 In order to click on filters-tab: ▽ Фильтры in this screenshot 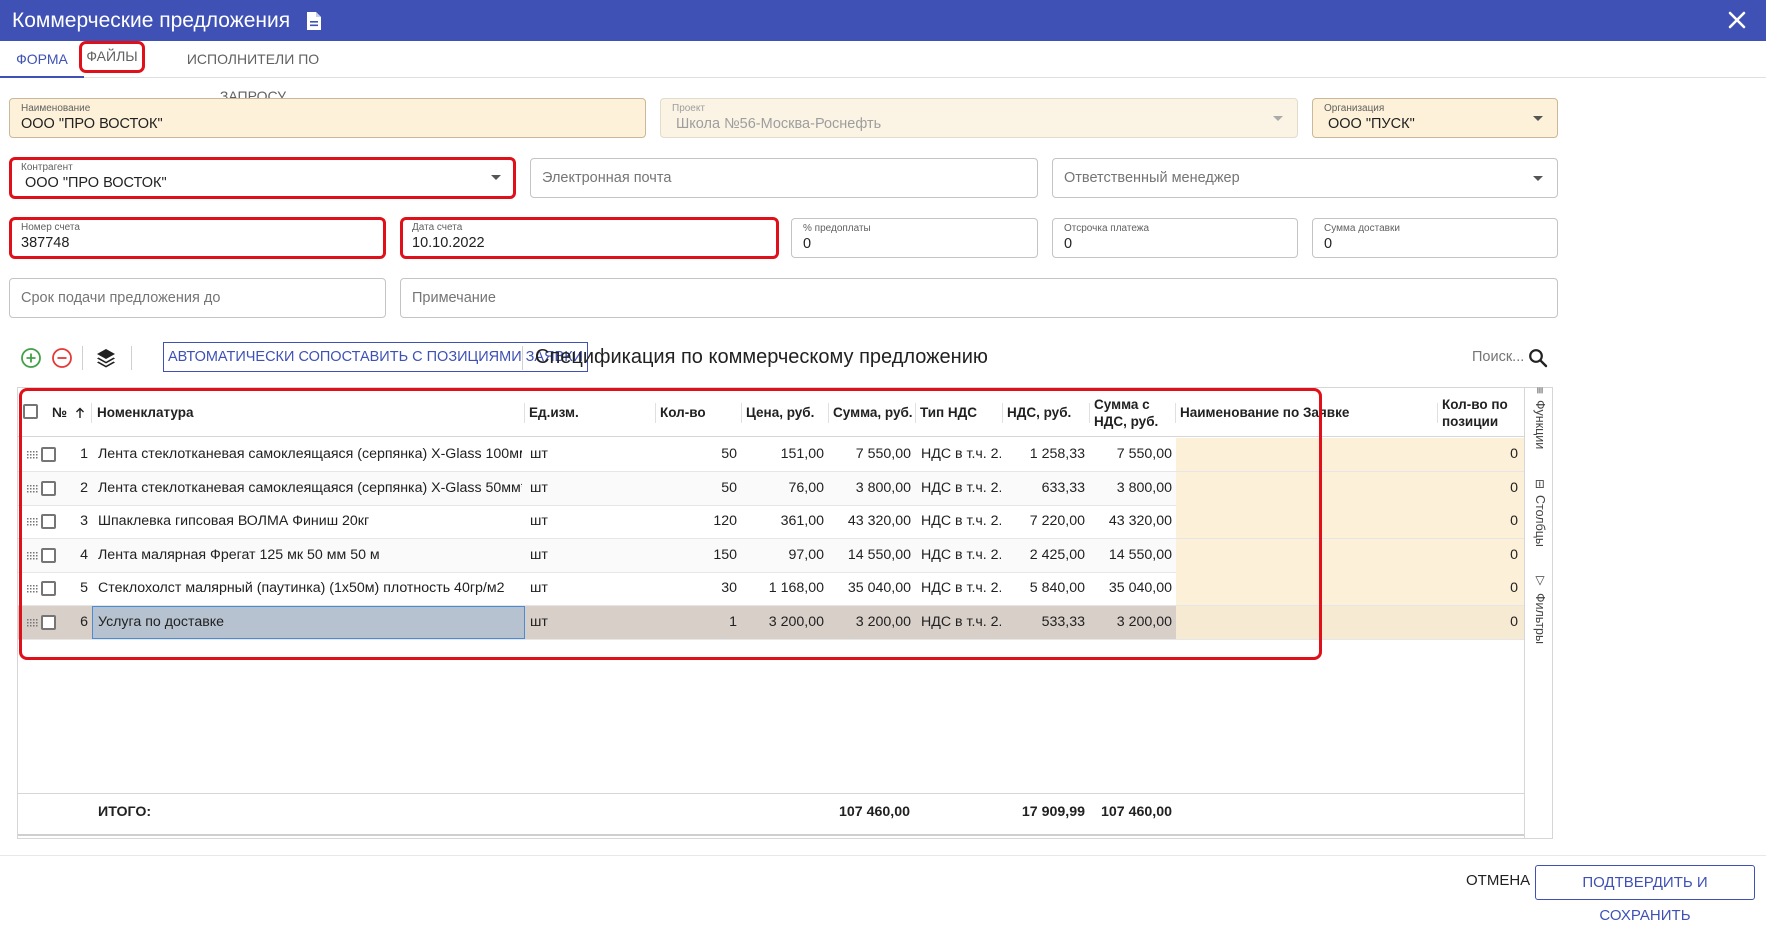, I will do `click(1540, 613)`.